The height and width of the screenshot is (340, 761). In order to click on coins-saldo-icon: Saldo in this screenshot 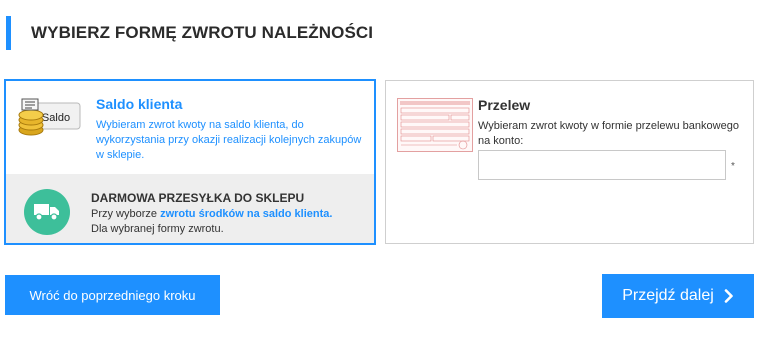, I will do `click(51, 117)`.